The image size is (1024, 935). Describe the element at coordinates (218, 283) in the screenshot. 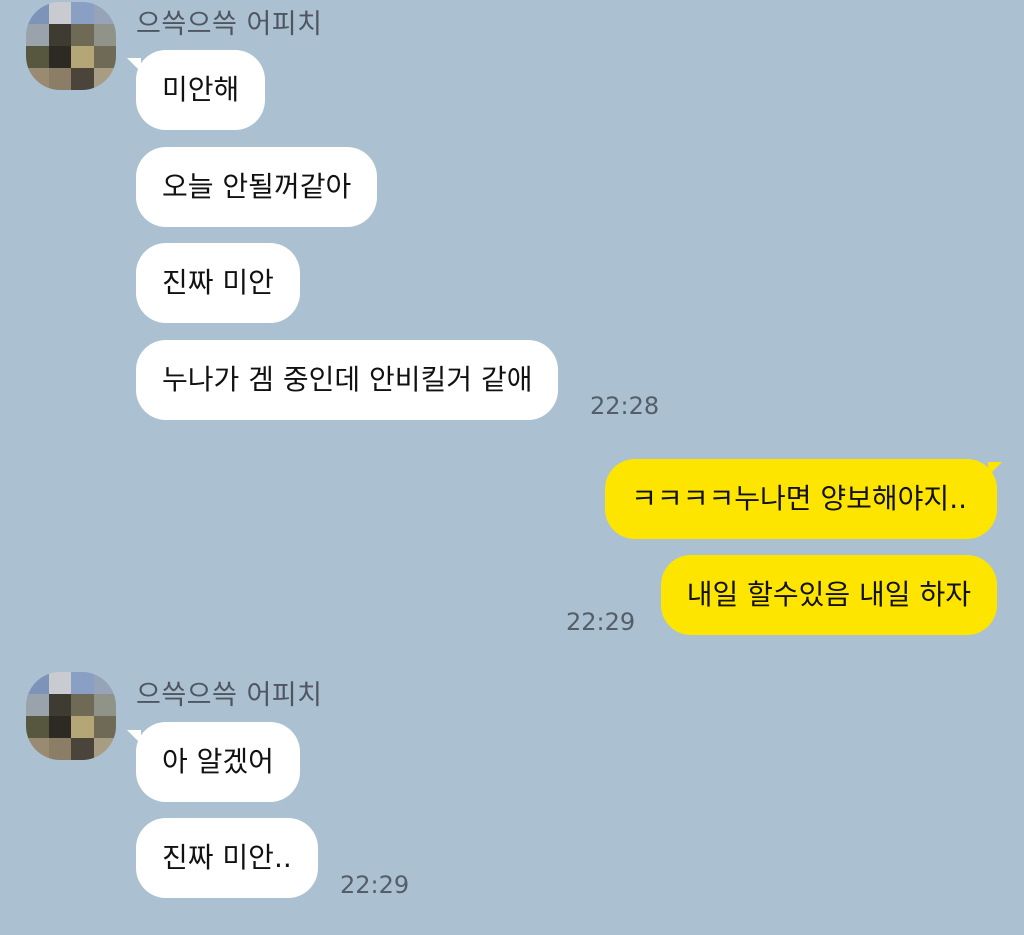

I see `incoming-message: 진짜 미안` at that location.